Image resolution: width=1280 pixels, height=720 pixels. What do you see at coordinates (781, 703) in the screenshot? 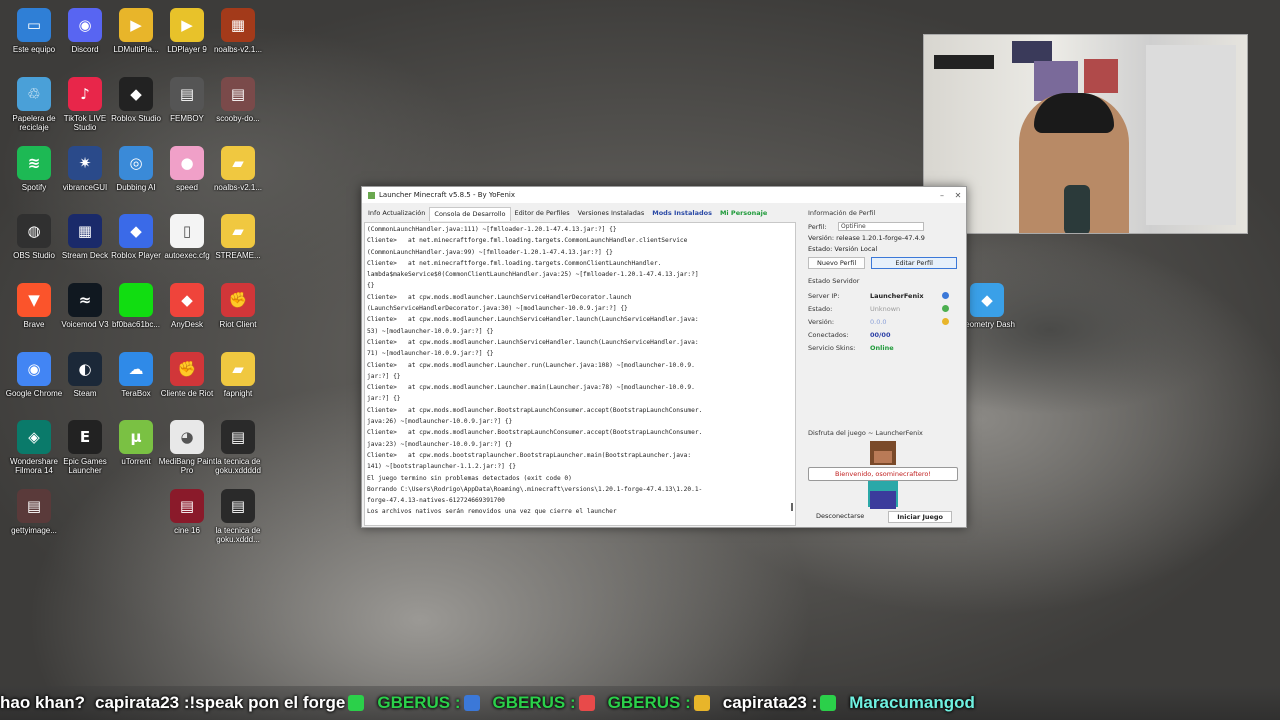
I see `chat-message: capirata23 :` at bounding box center [781, 703].